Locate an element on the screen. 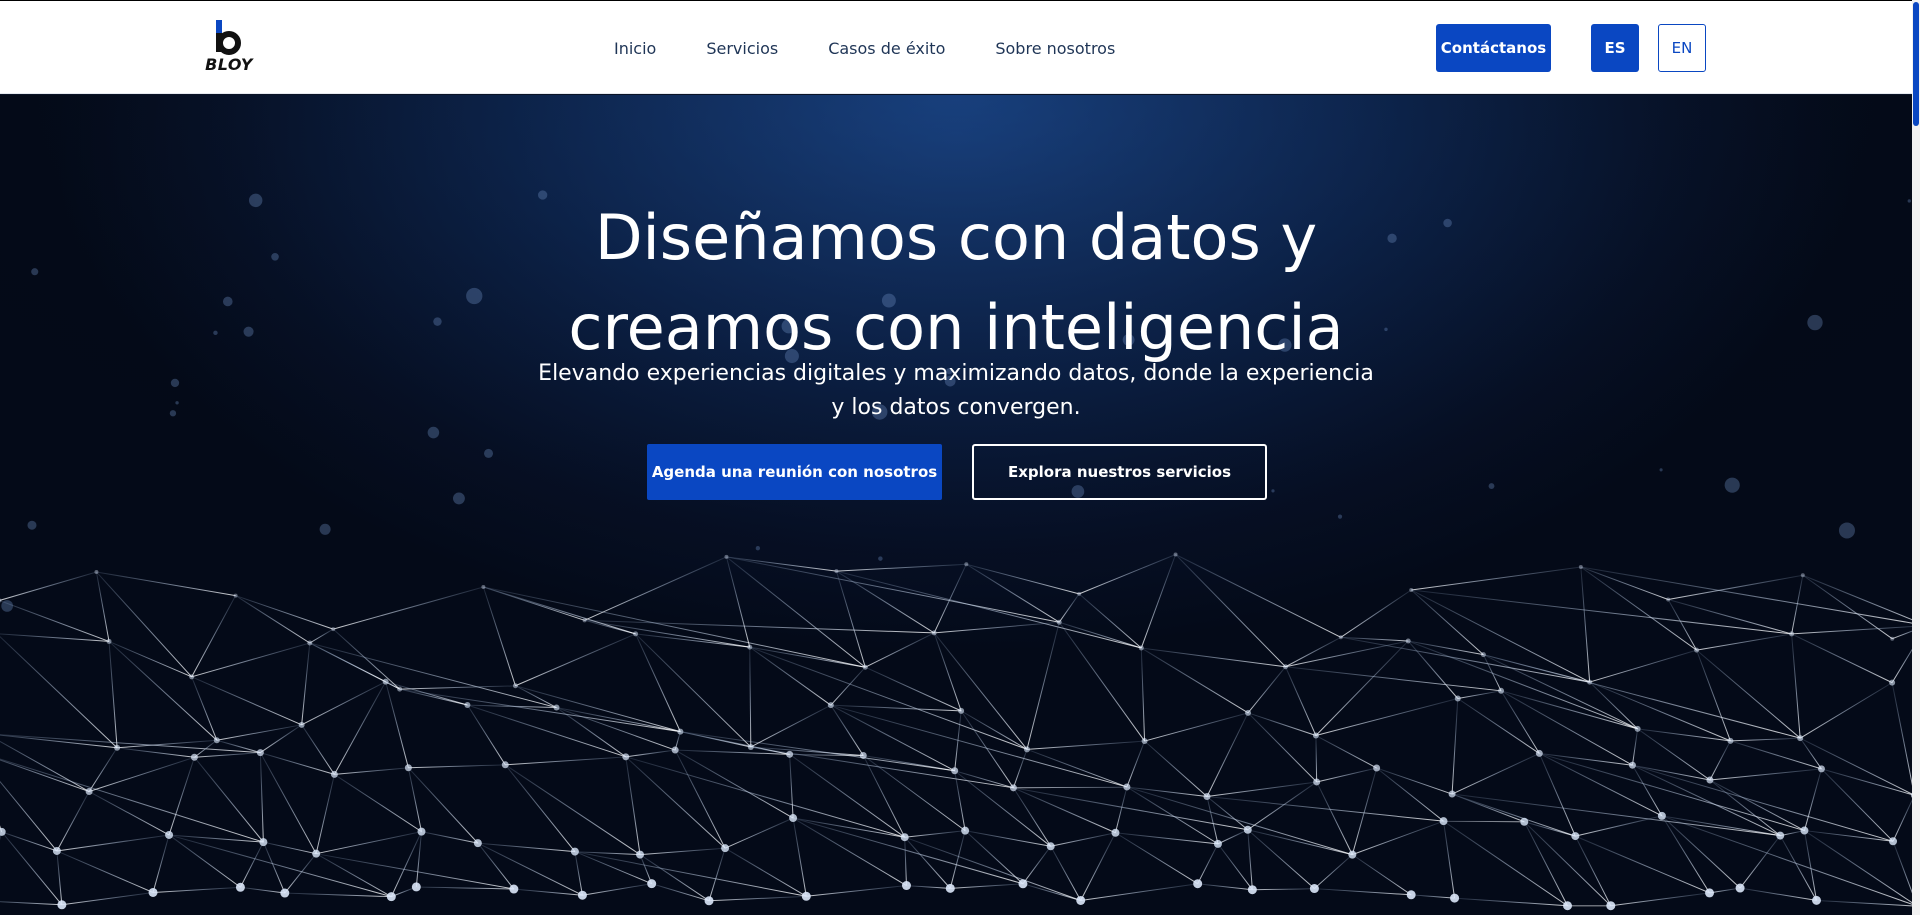 Image resolution: width=1920 pixels, height=915 pixels. scrollbar-track is located at coordinates (1916, 457).